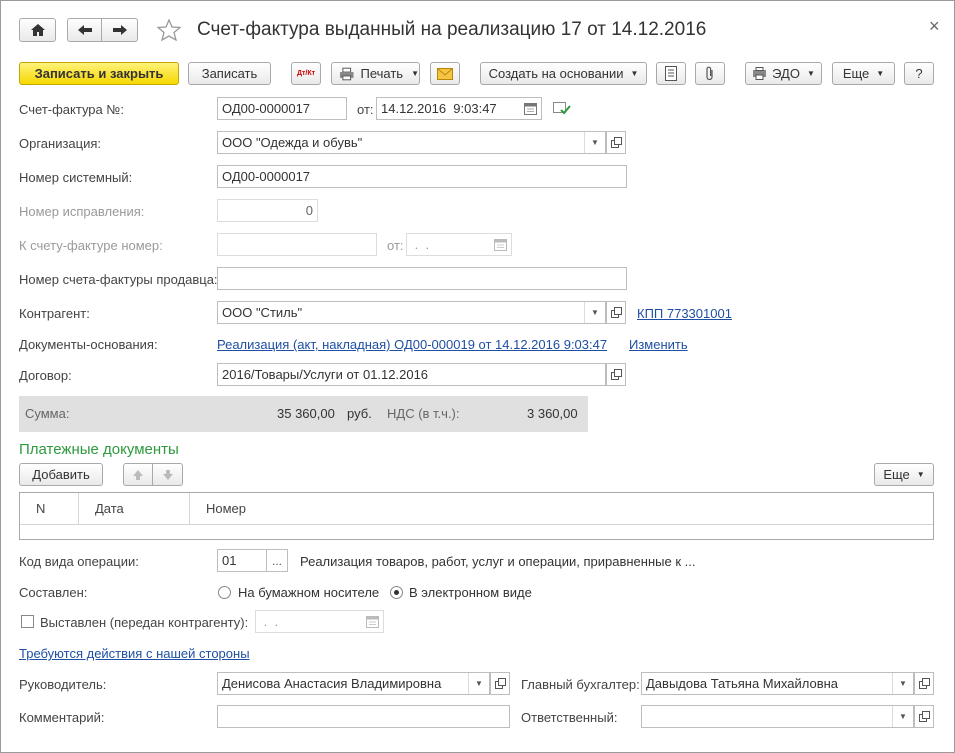 The image size is (955, 753). Describe the element at coordinates (99, 73) in the screenshot. I see `save-and-close-button: Записать и закрыть` at that location.